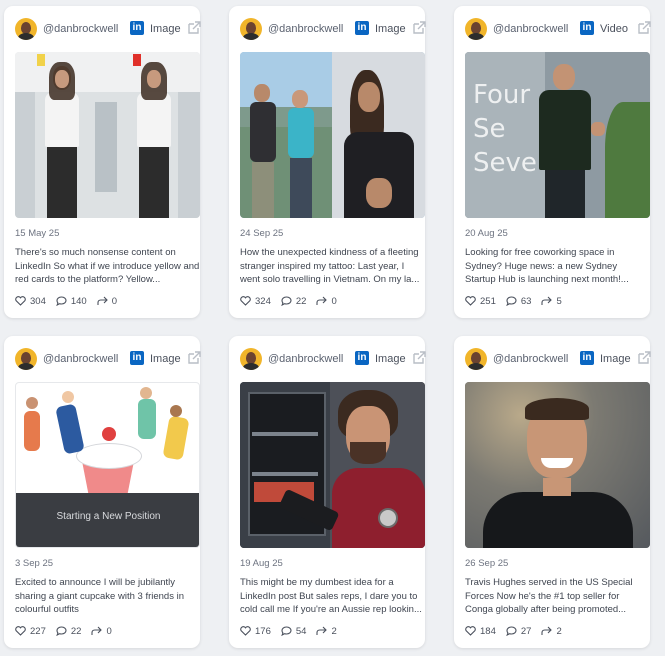 The image size is (665, 656). I want to click on likes-count: 176, so click(263, 631).